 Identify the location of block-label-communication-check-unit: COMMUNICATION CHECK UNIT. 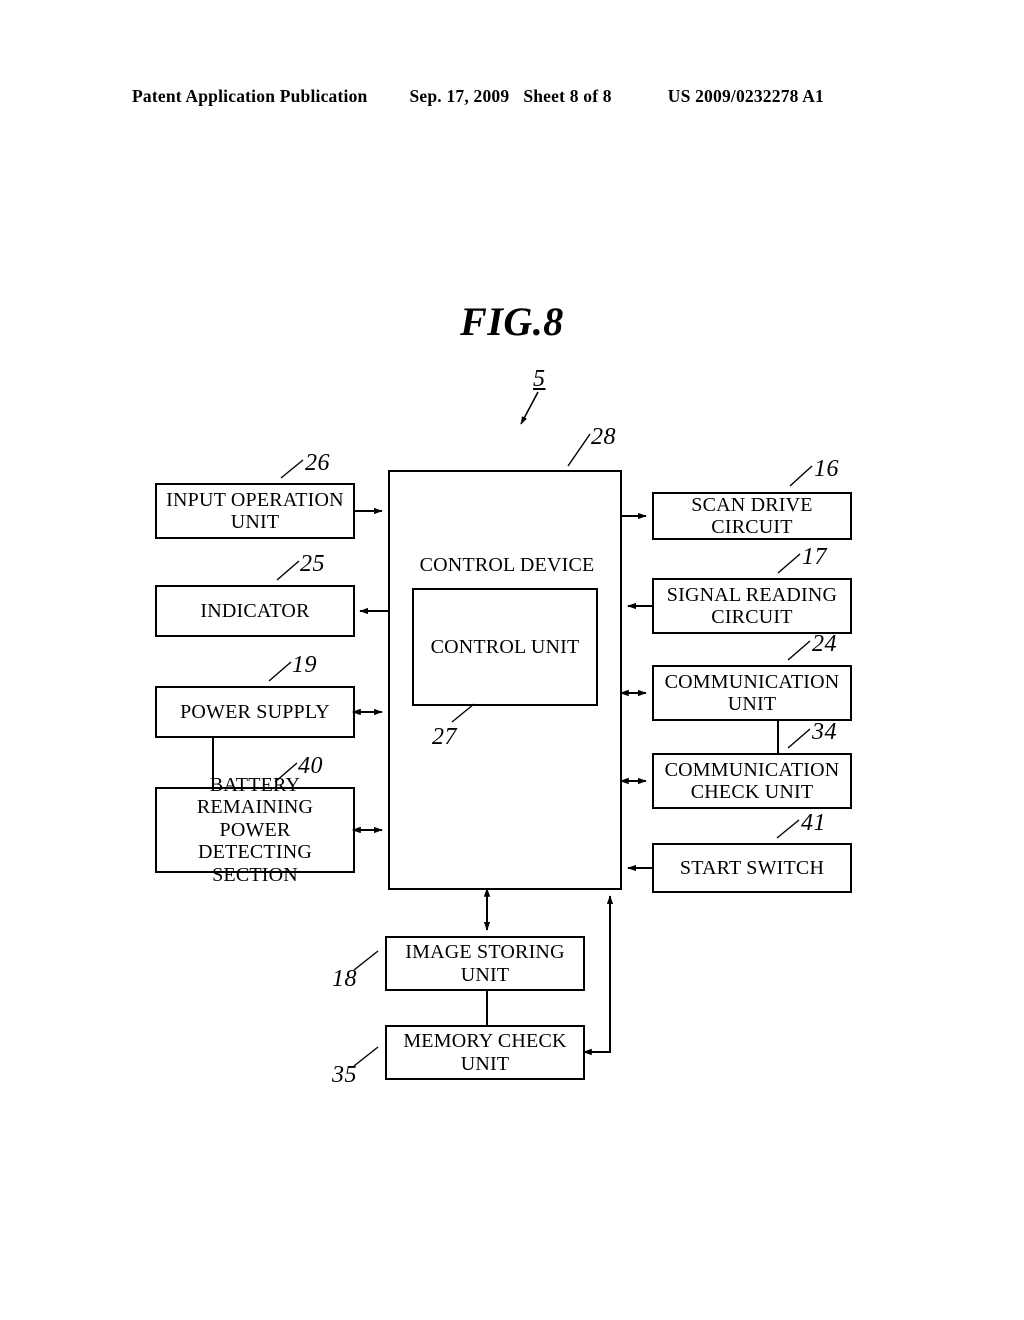
(752, 780).